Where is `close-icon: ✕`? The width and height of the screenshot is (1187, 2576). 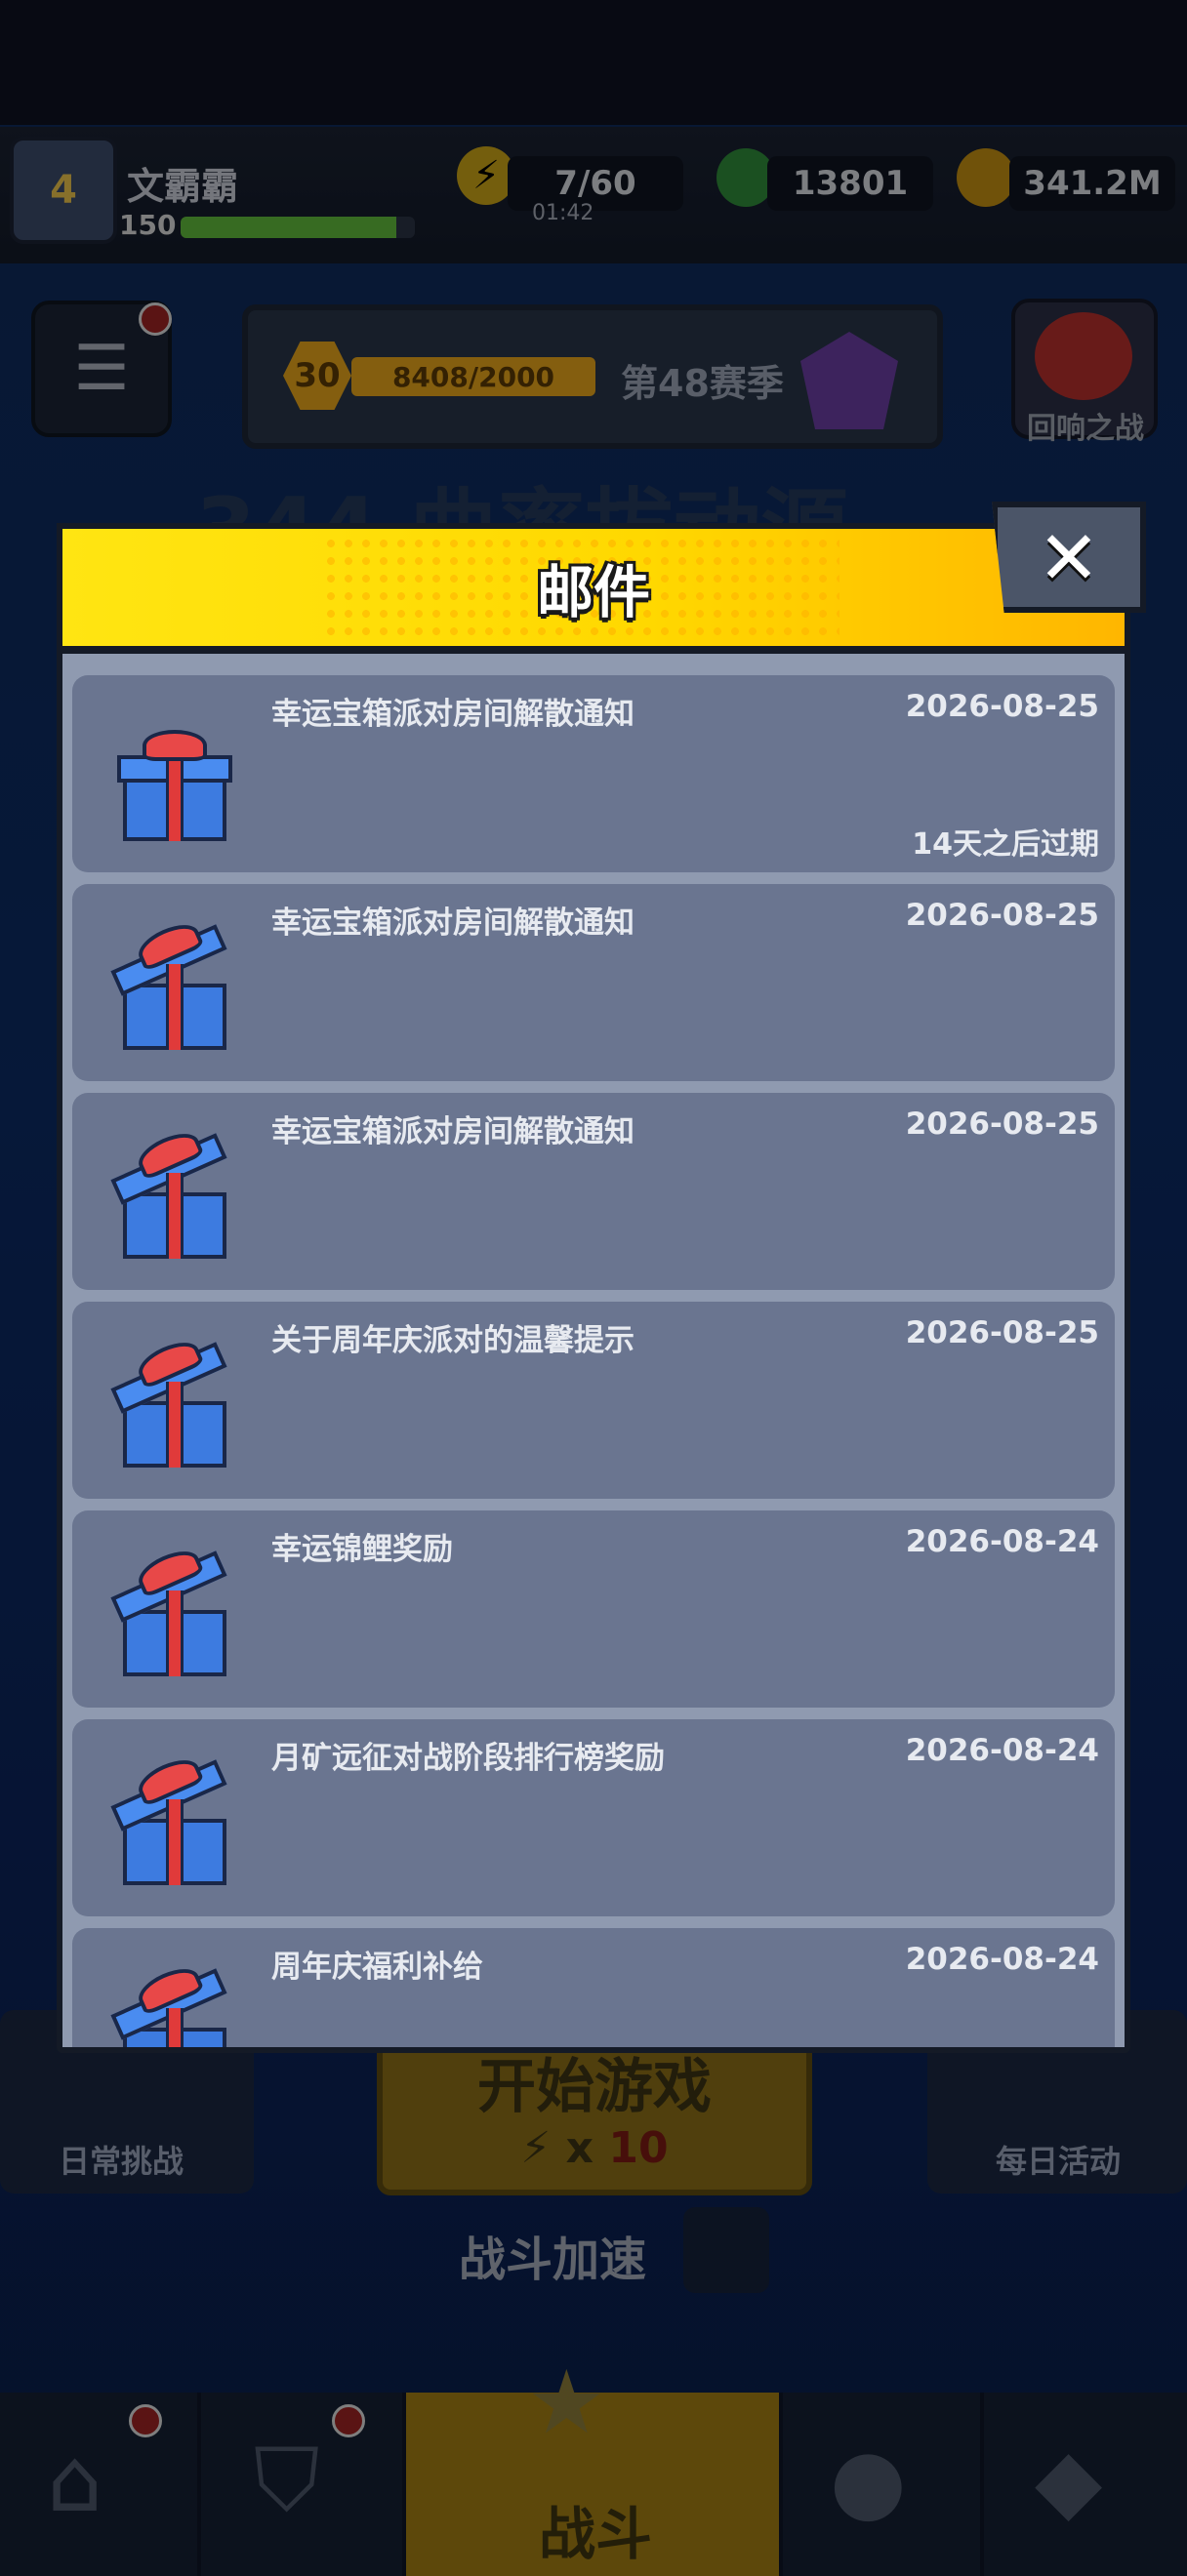
close-icon: ✕ is located at coordinates (1069, 557).